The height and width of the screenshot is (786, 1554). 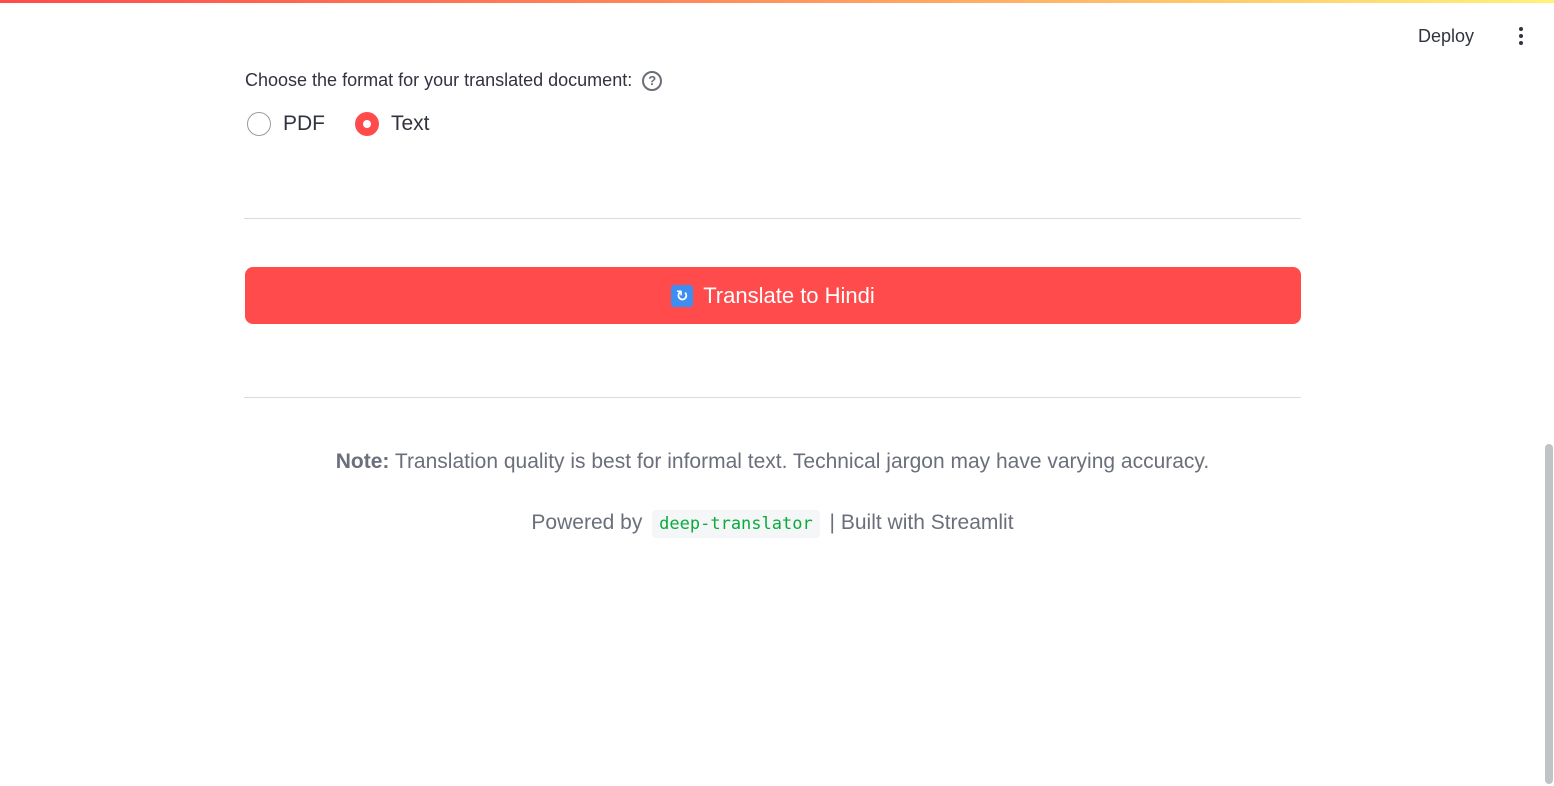 What do you see at coordinates (682, 295) in the screenshot?
I see `arrows-counterclockwise-icon: ↻` at bounding box center [682, 295].